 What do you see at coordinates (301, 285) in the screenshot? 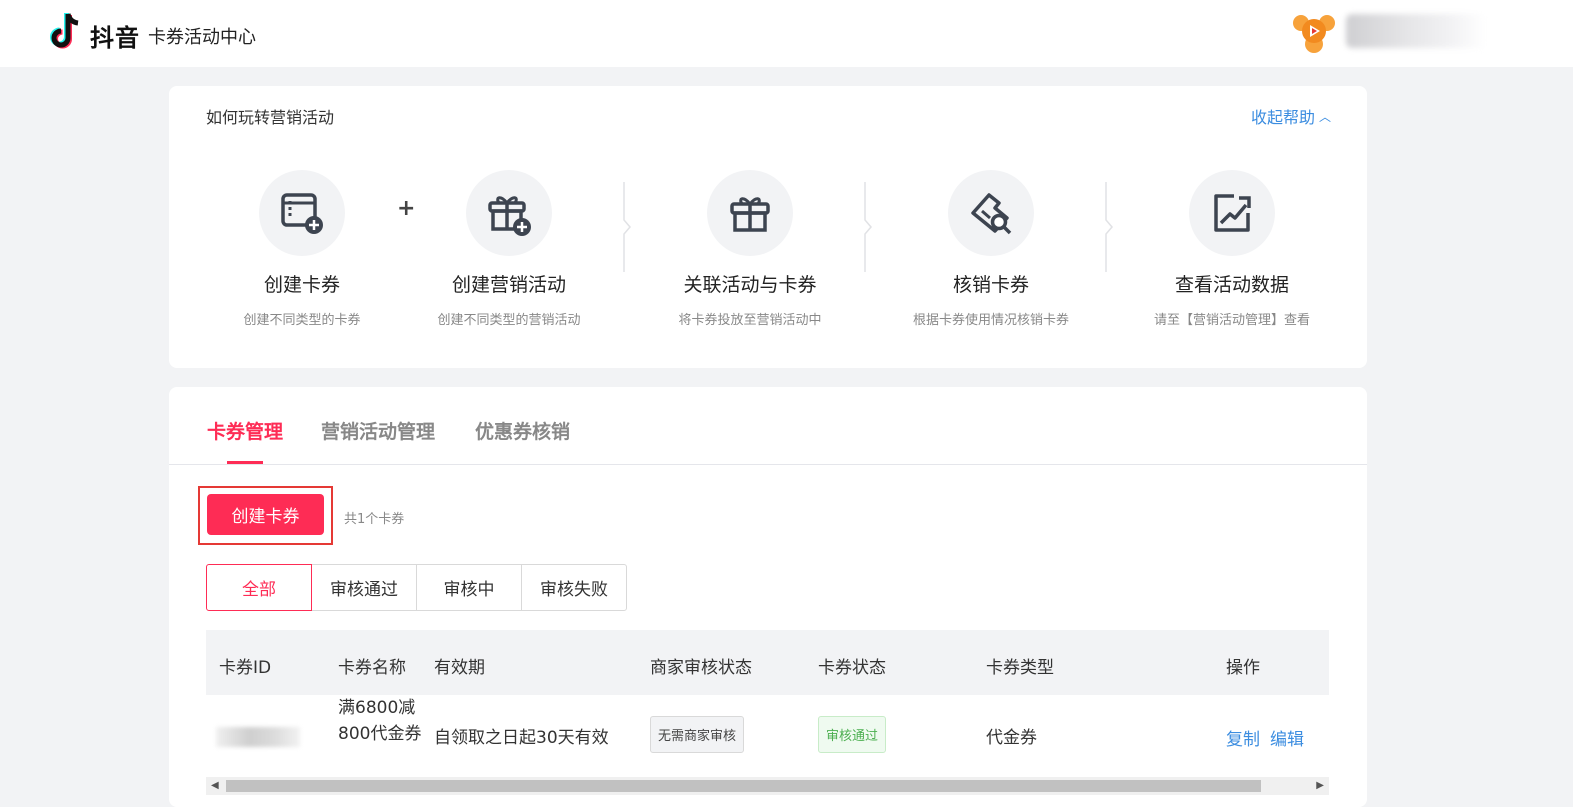
I see `step-label: 创建卡券` at bounding box center [301, 285].